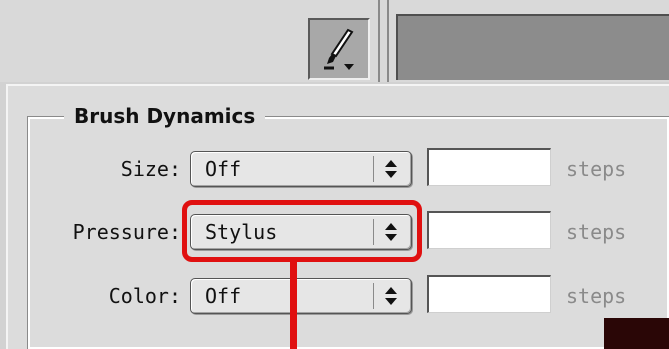  I want to click on size-steps-field, so click(489, 167).